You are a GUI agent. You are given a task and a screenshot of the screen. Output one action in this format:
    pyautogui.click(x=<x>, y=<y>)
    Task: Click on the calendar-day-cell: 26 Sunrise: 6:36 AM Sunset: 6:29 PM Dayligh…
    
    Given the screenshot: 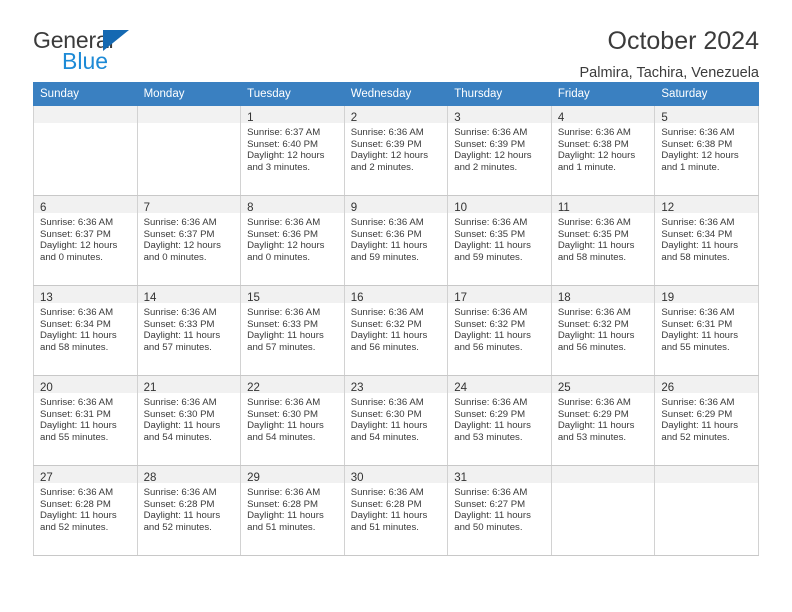 What is the action you would take?
    pyautogui.click(x=706, y=420)
    